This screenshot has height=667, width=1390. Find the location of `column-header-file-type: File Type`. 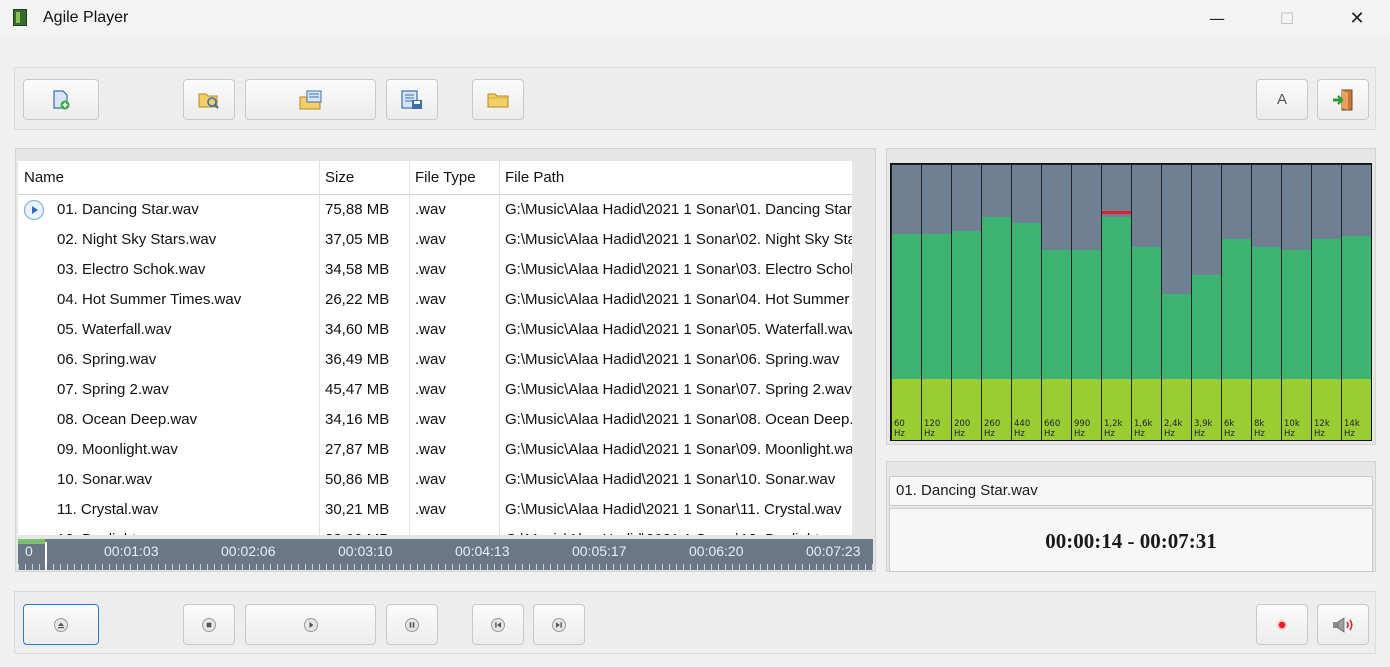

column-header-file-type: File Type is located at coordinates (454, 178).